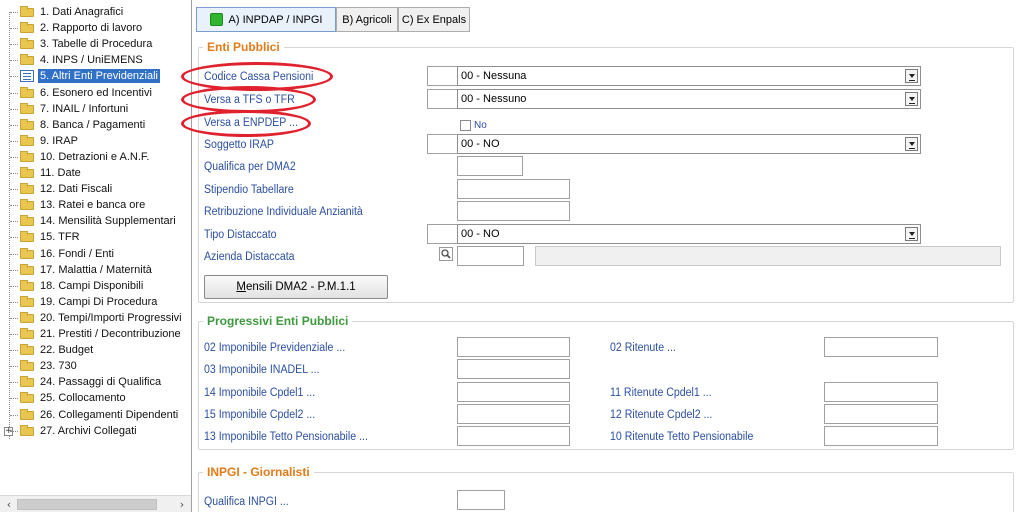  I want to click on sidebar-item-irap: 9. IRAP, so click(95, 141).